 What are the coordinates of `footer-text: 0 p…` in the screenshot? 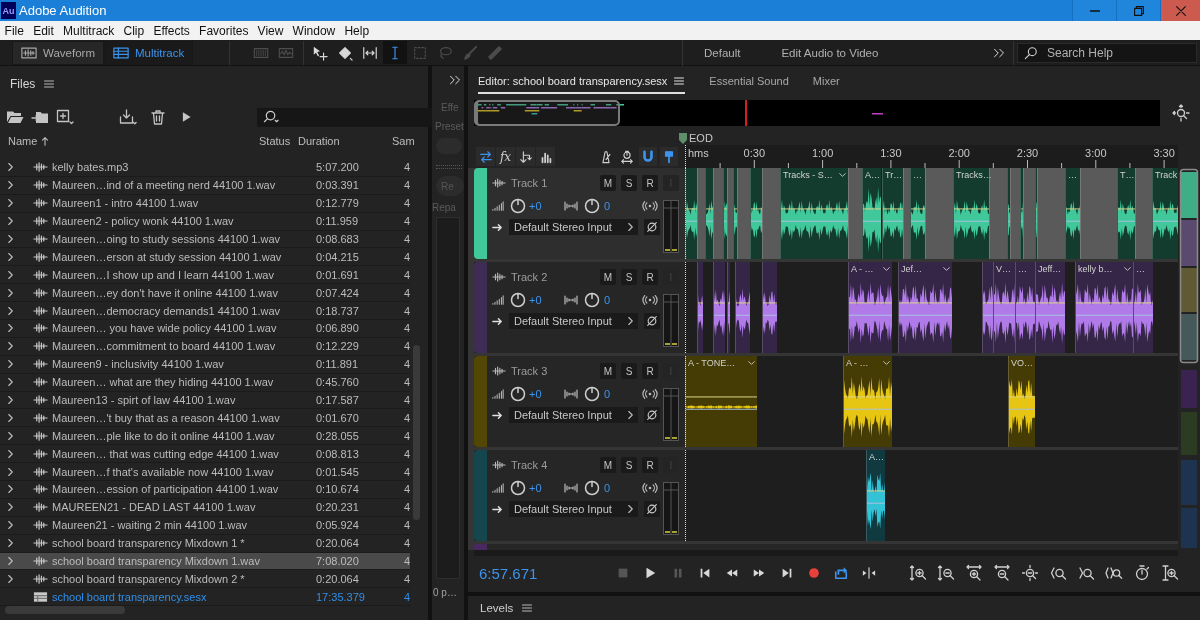 It's located at (445, 592).